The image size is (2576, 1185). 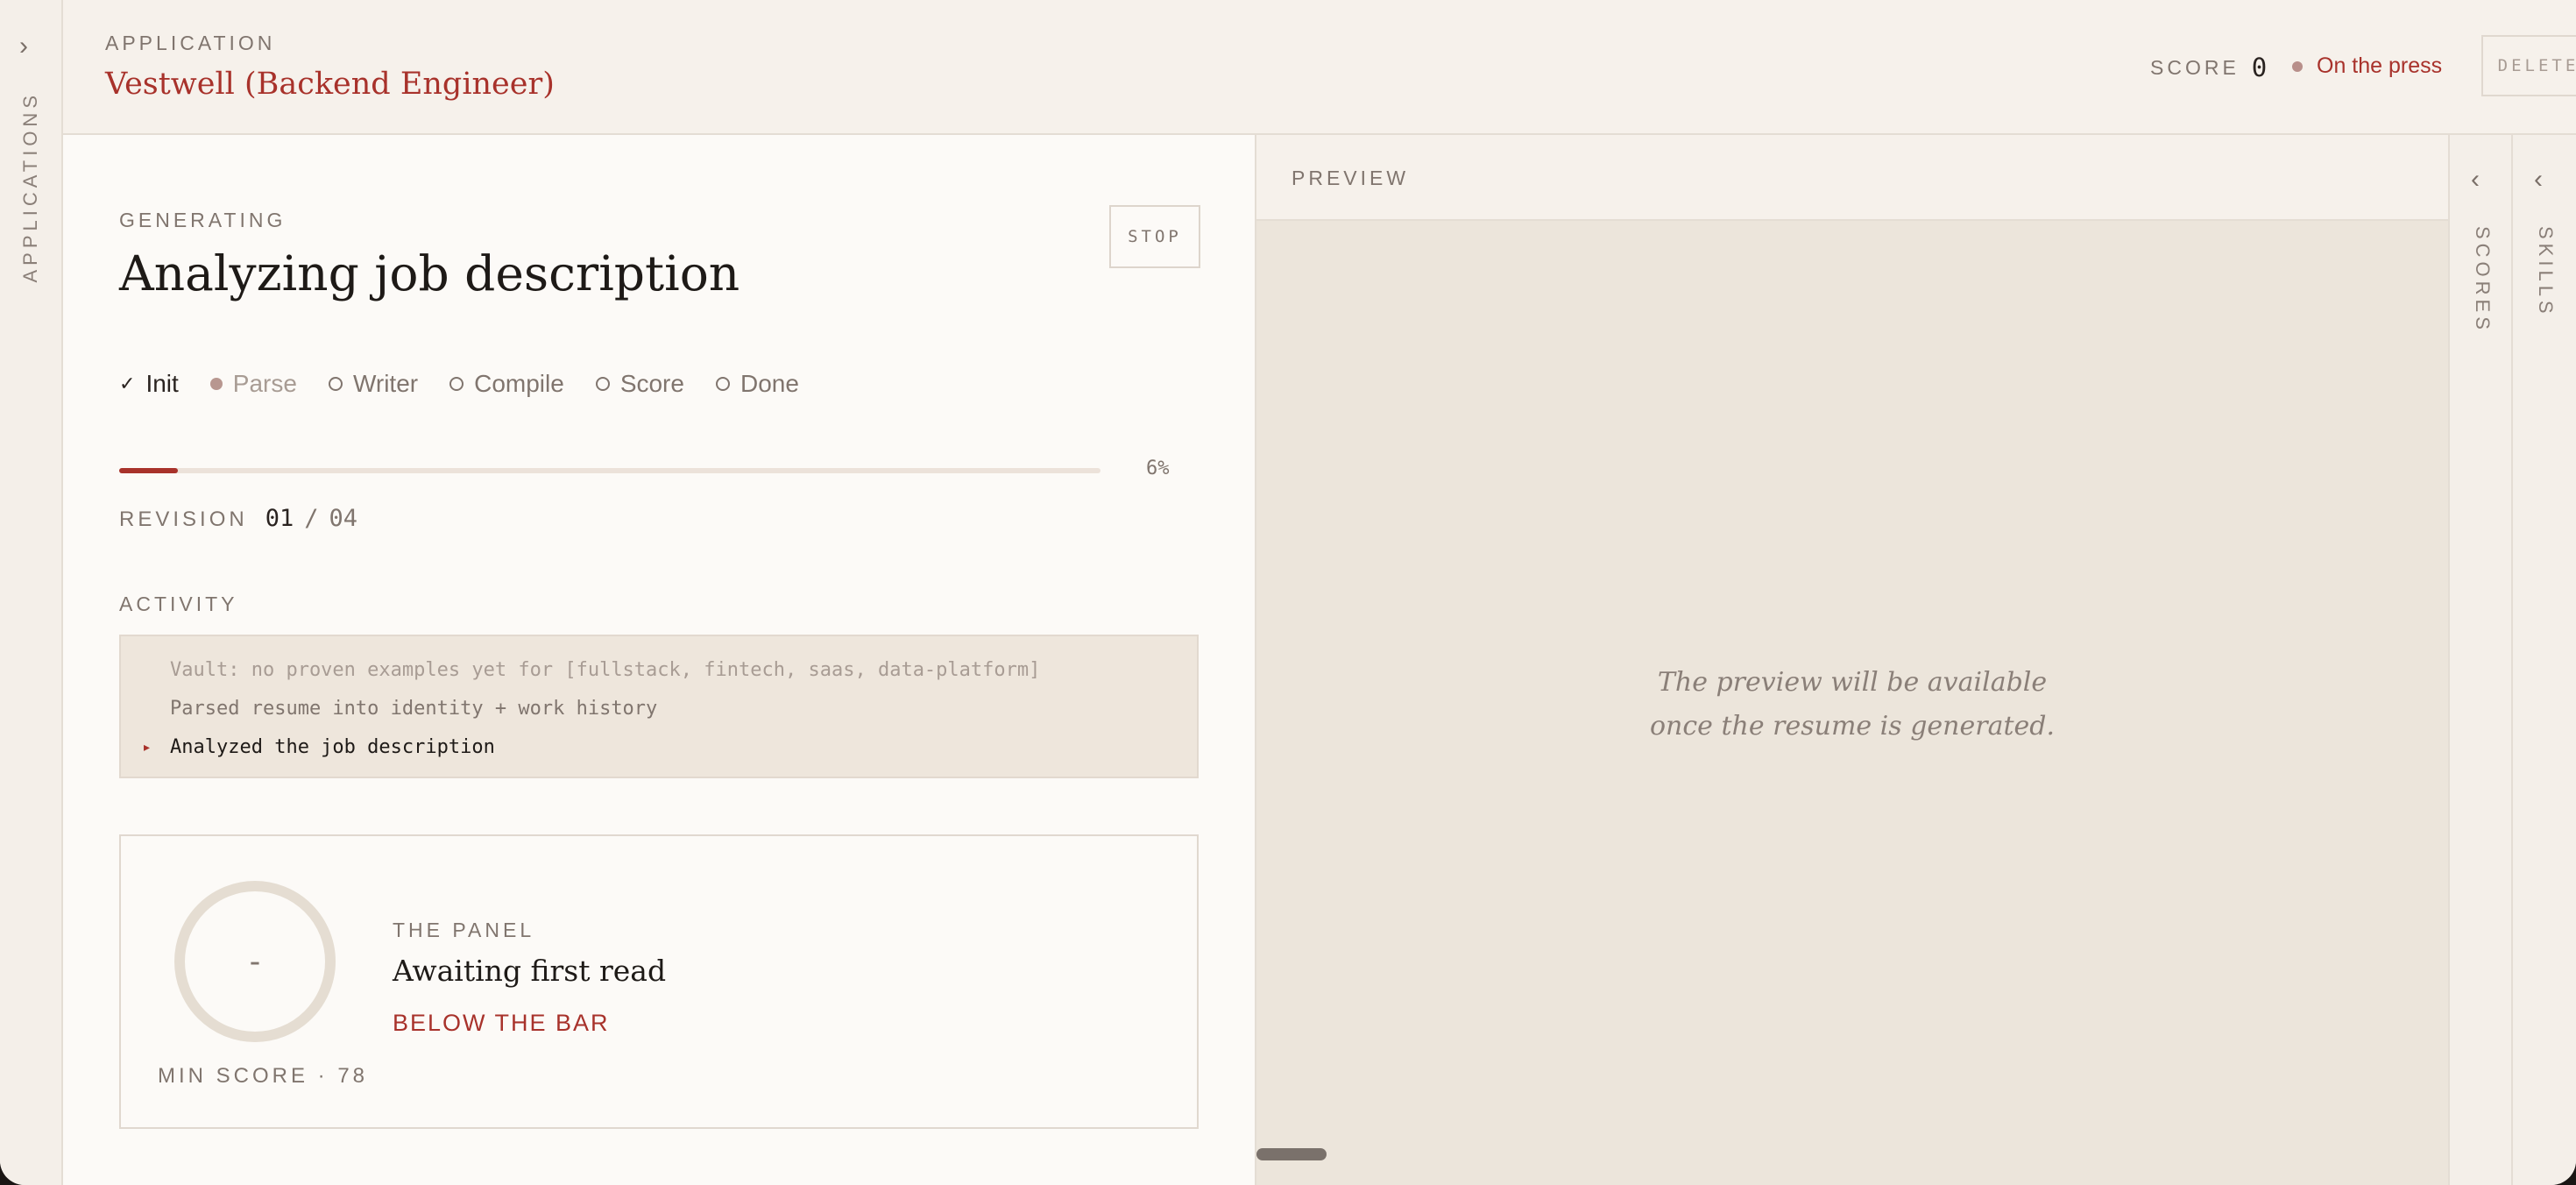 I want to click on activity-eyebrow: ACTIVITY, so click(x=178, y=603).